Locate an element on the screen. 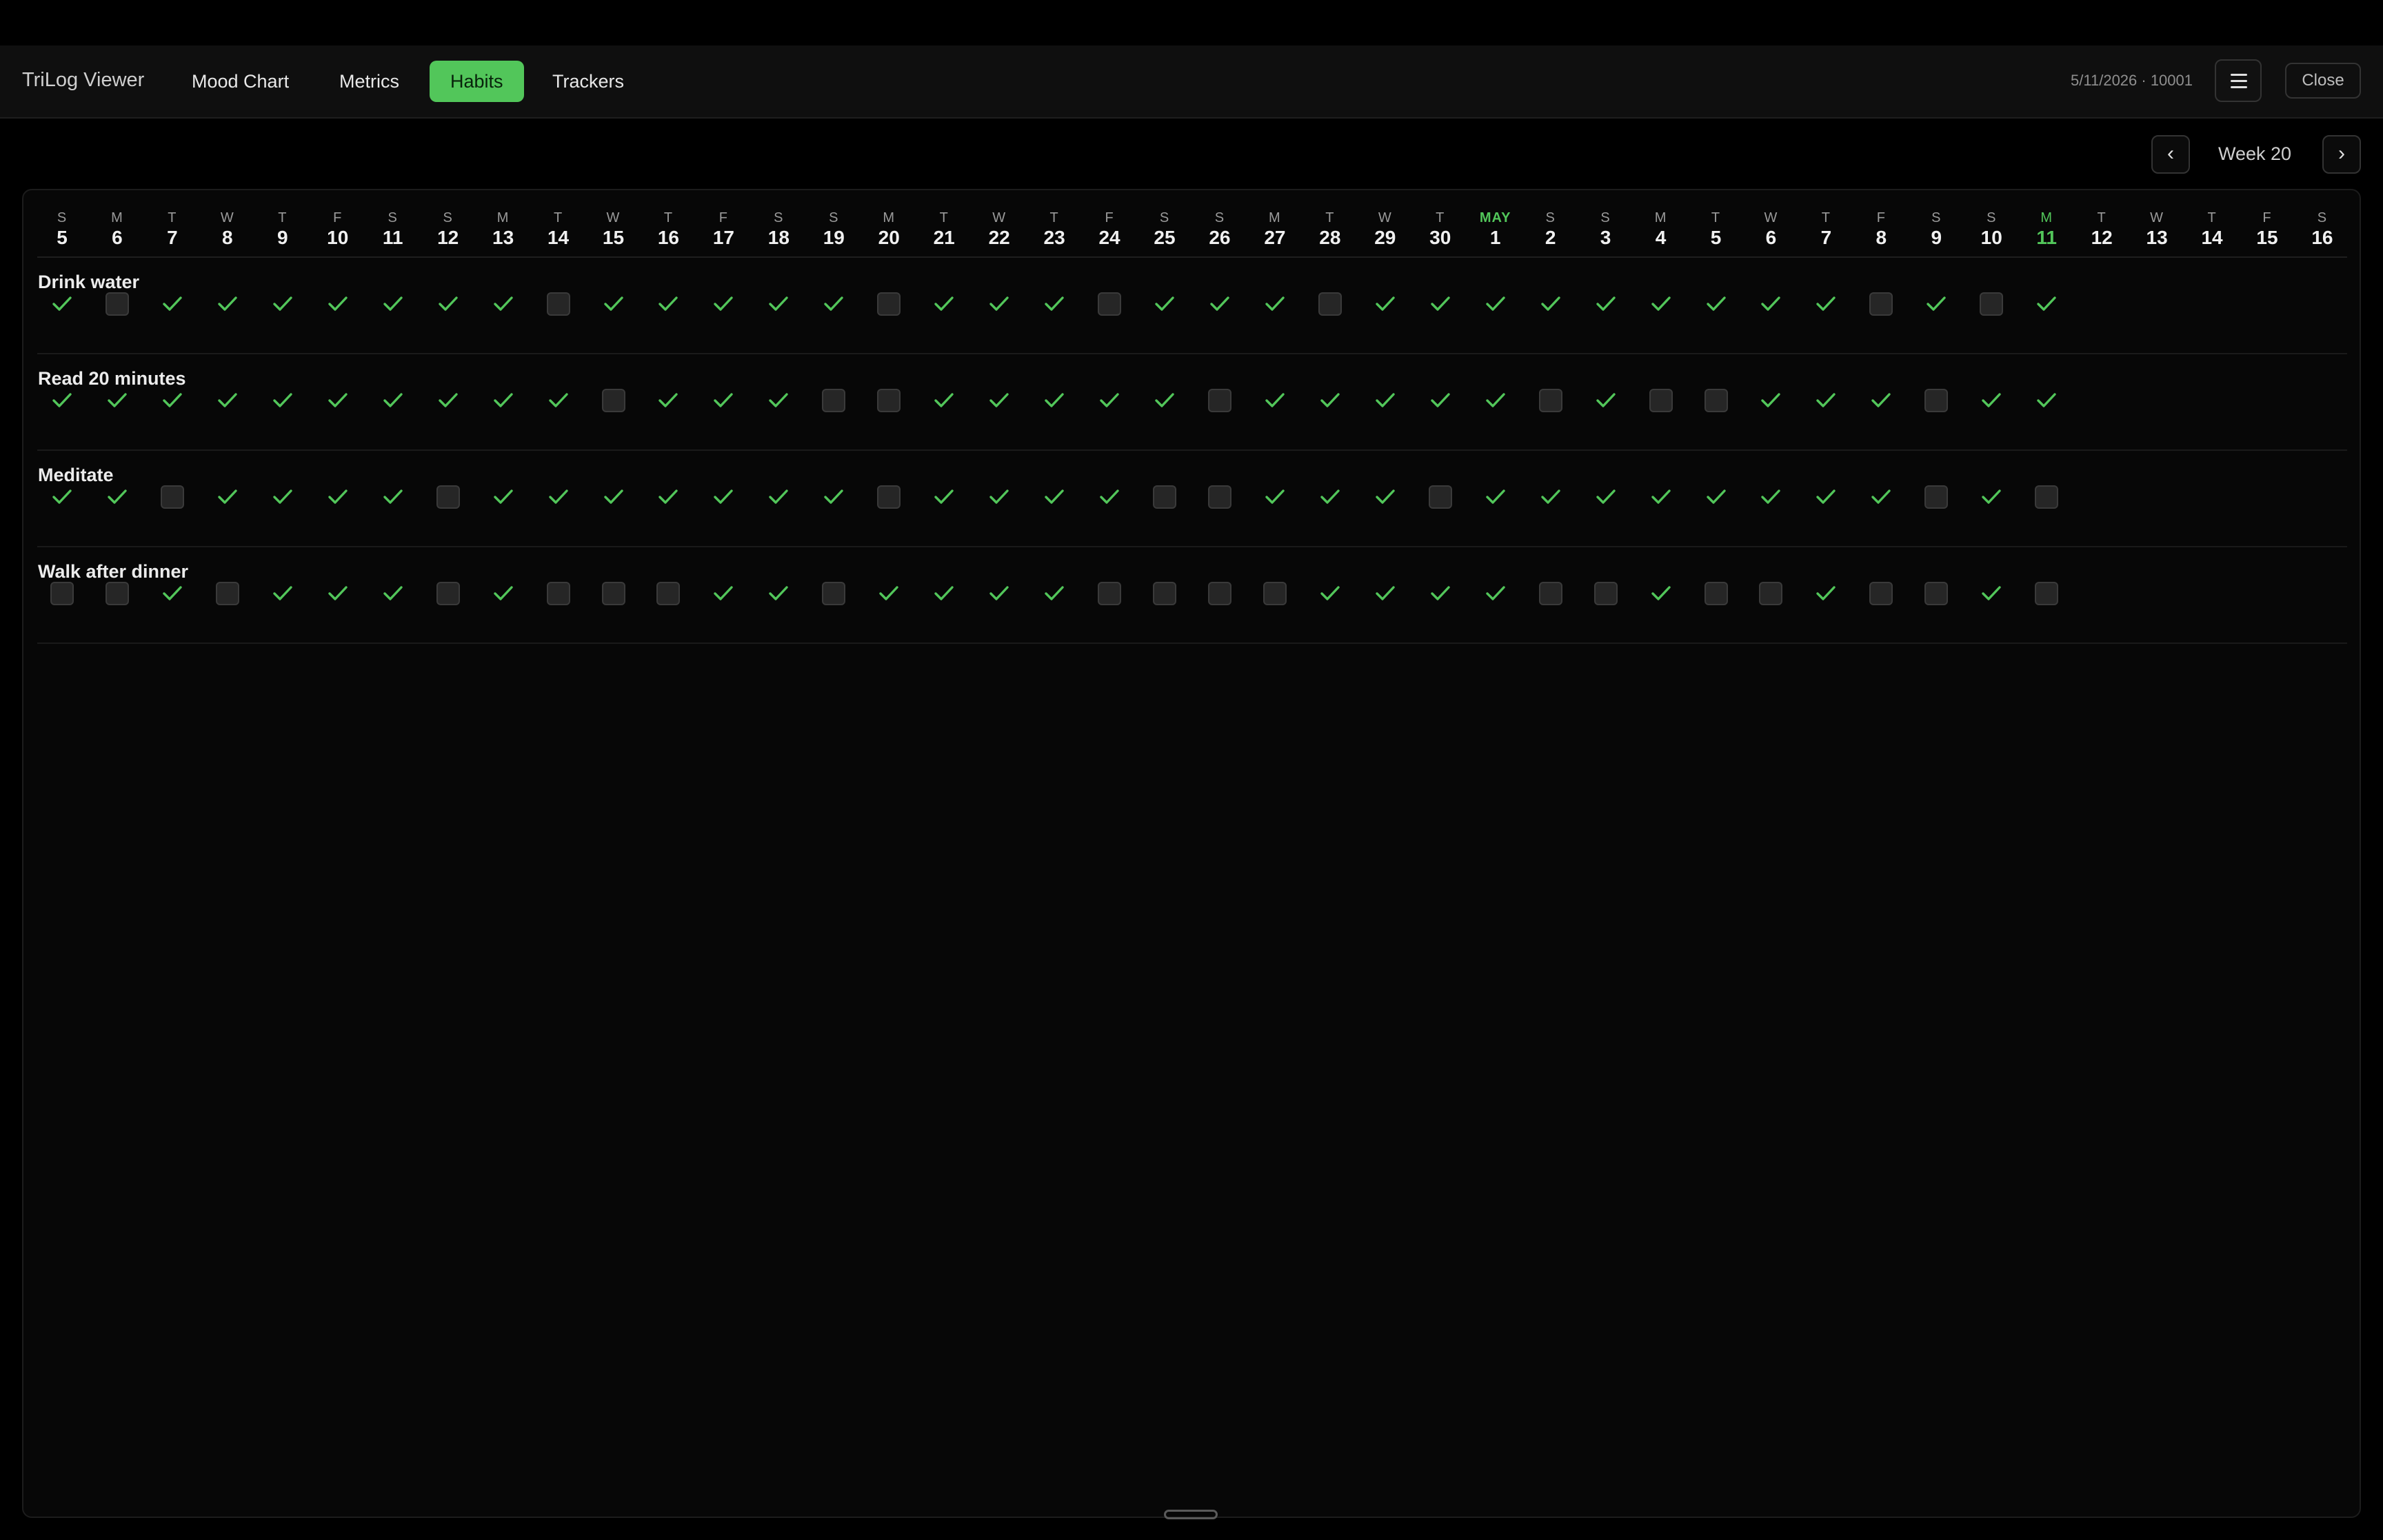  next-week-button: › is located at coordinates (2341, 155).